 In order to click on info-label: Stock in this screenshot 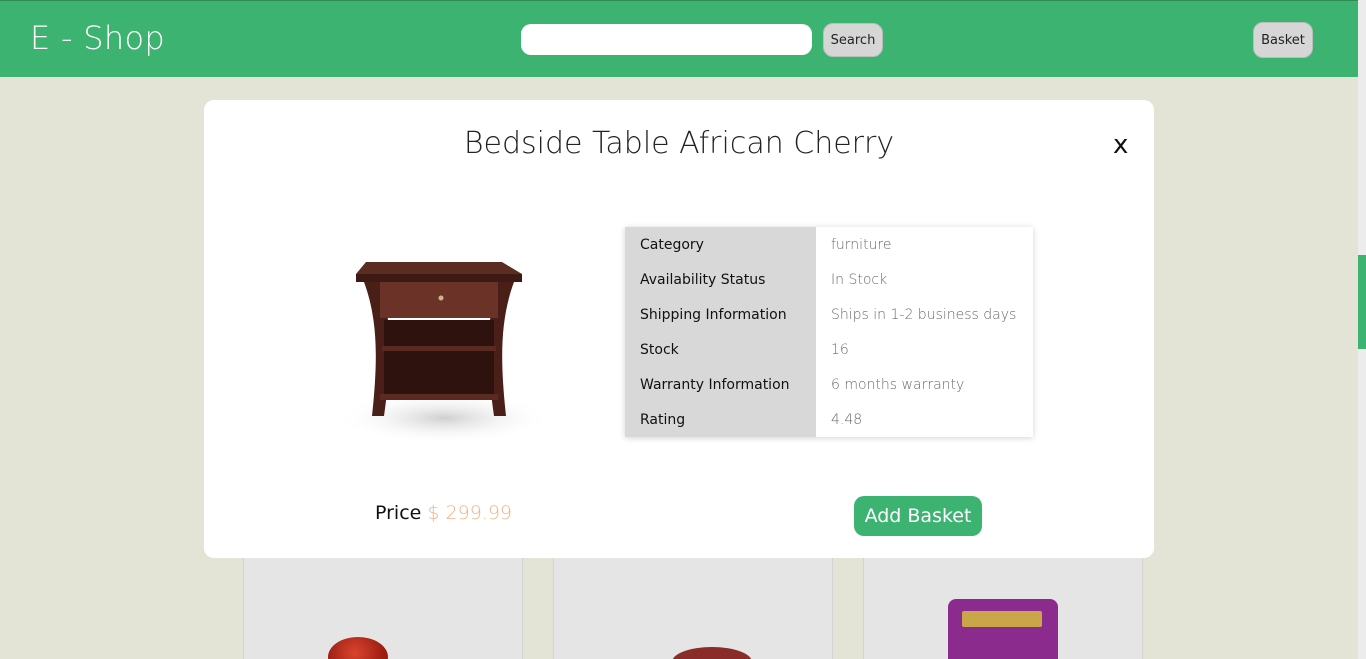, I will do `click(720, 349)`.